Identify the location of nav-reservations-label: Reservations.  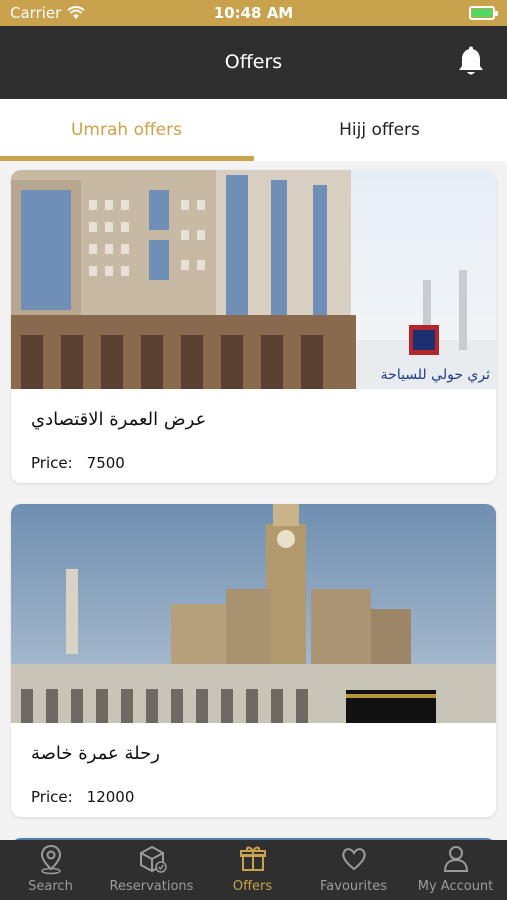
(151, 886).